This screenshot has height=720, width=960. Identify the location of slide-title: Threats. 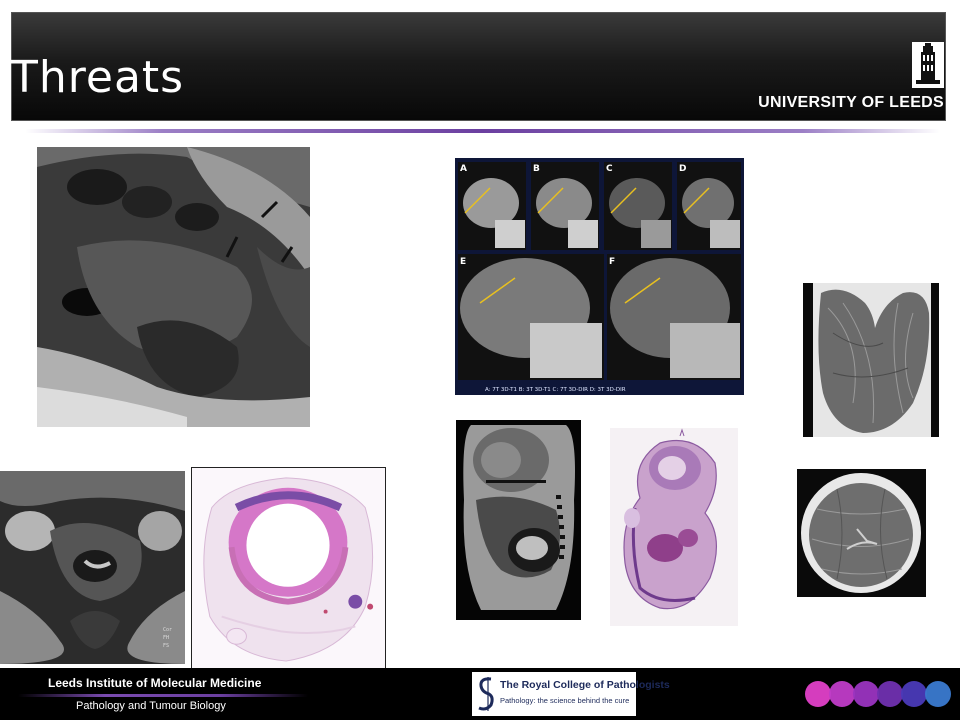
(98, 77).